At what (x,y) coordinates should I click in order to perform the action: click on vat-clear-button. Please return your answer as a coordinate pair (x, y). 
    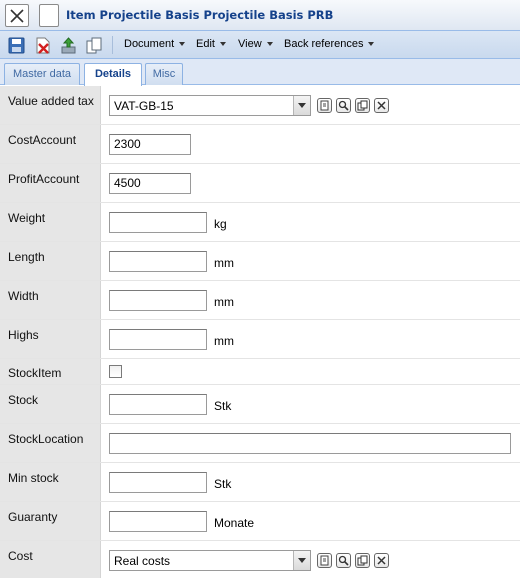
    Looking at the image, I should click on (381, 105).